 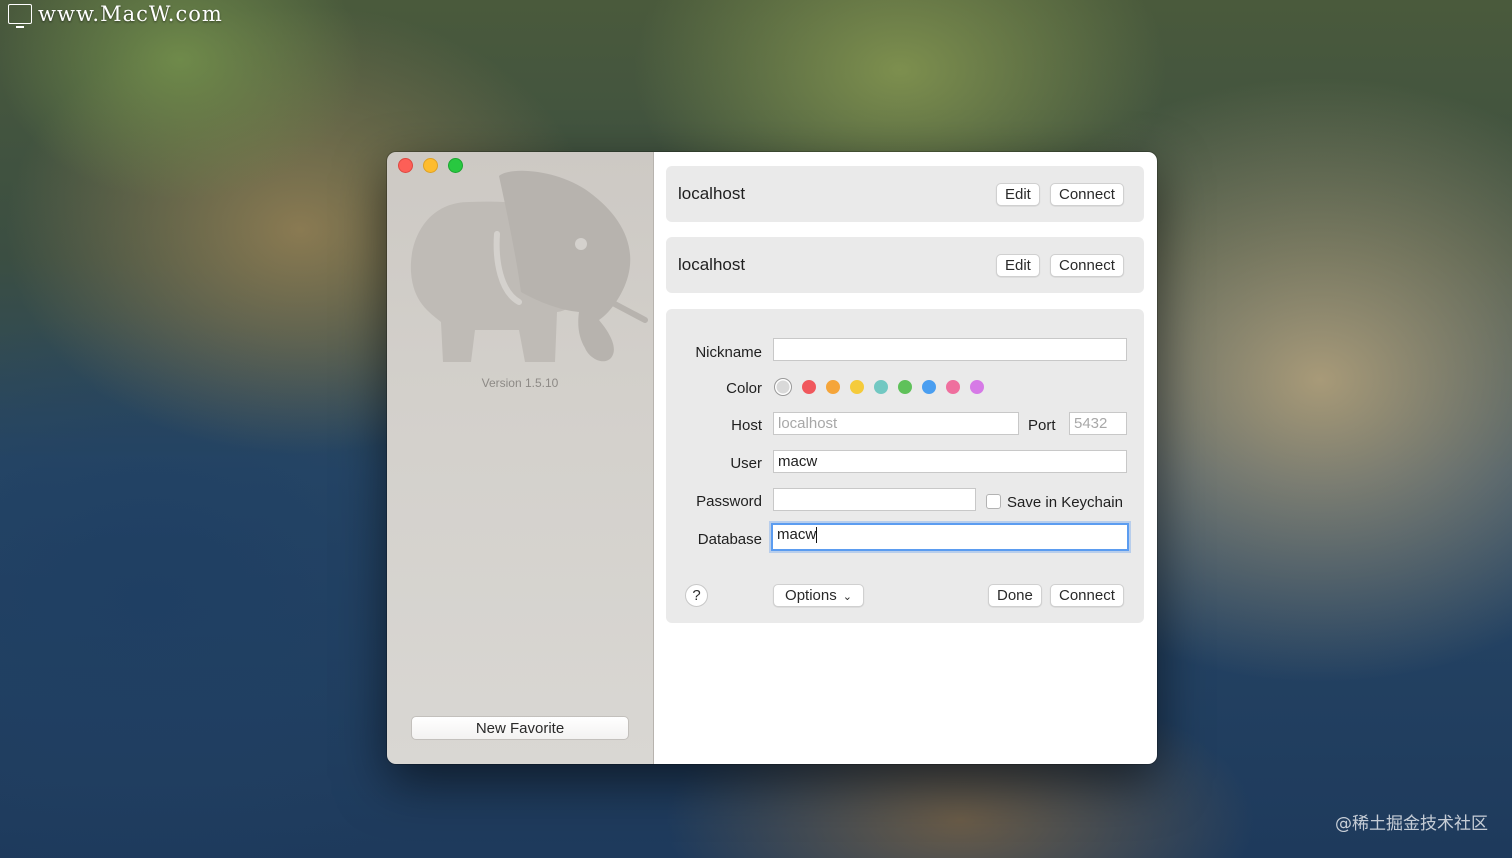 I want to click on chevron-down-icon: ⌄, so click(x=847, y=597).